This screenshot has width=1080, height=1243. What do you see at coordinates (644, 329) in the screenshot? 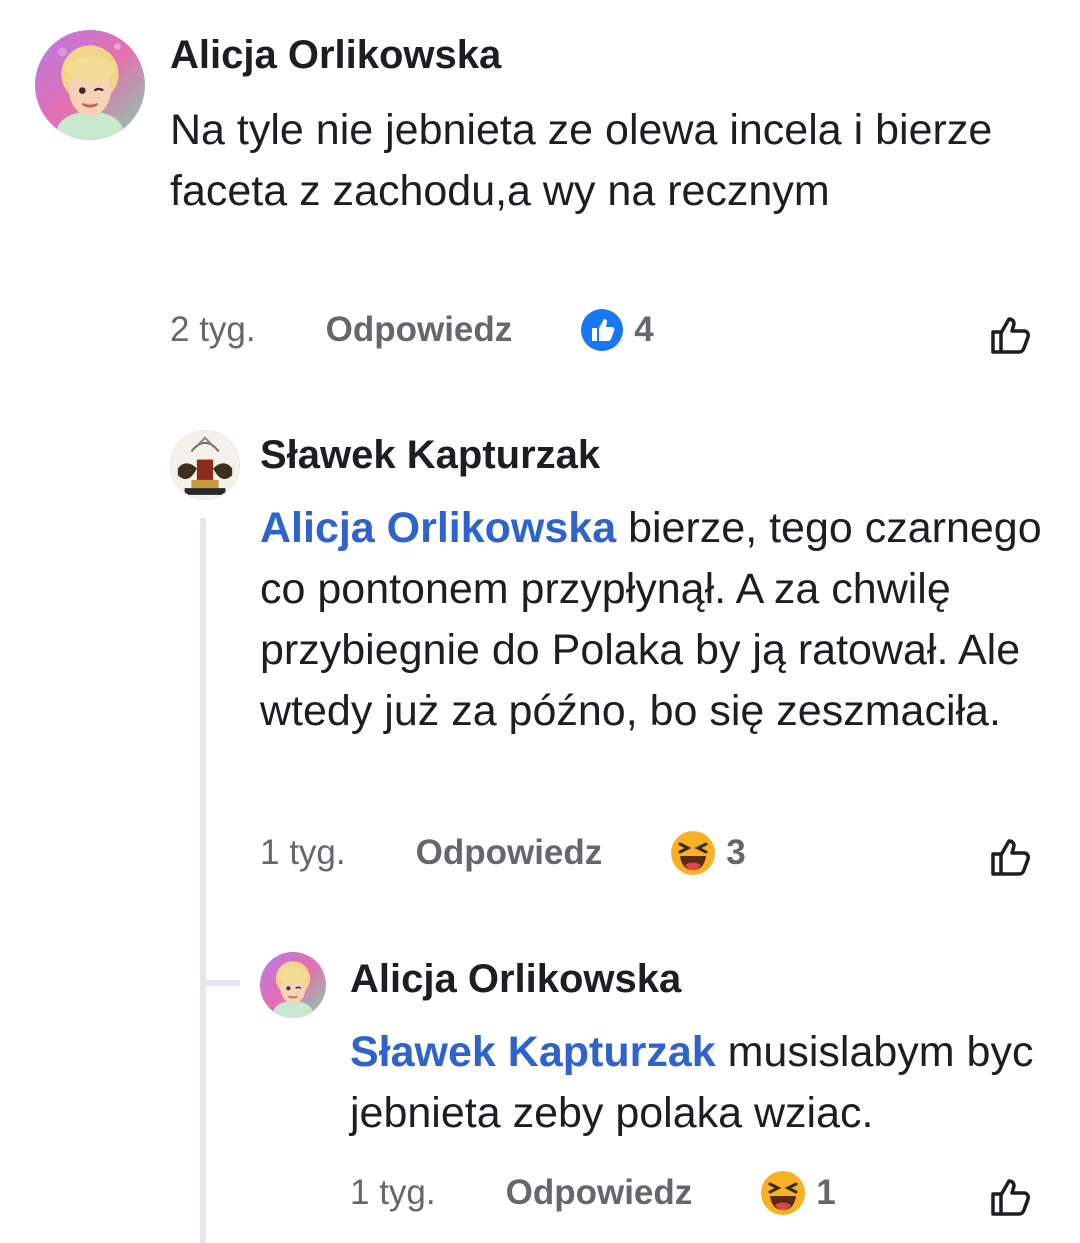
I see `reaction-count: 4` at bounding box center [644, 329].